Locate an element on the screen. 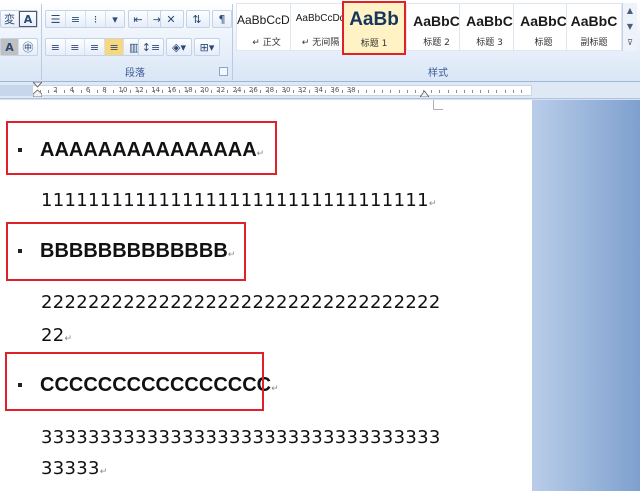 Image resolution: width=640 pixels, height=491 pixels. style-subtitle: AaBbC 副标题 is located at coordinates (594, 27).